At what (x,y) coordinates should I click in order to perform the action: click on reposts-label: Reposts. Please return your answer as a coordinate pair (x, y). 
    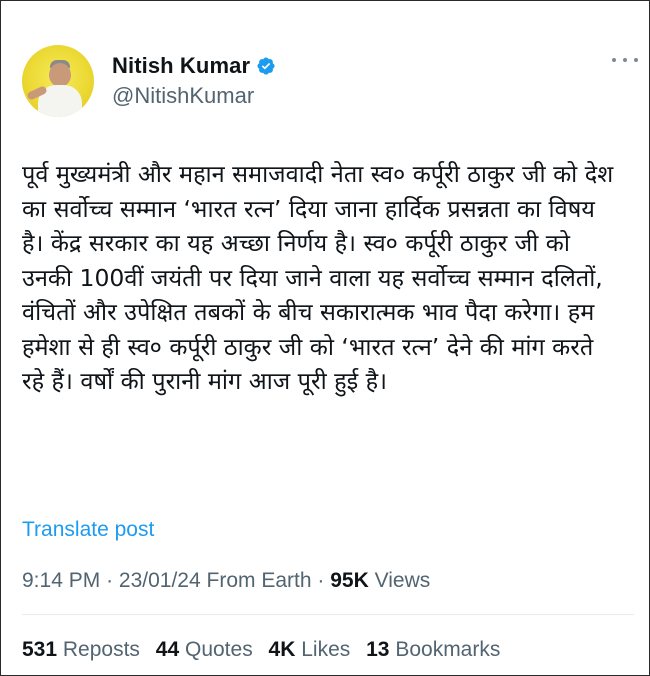
    Looking at the image, I should click on (101, 649).